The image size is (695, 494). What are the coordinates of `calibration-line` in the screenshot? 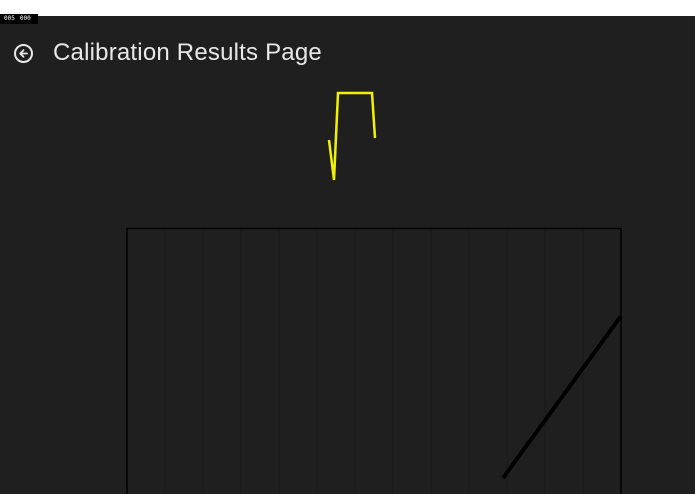 It's located at (562, 397).